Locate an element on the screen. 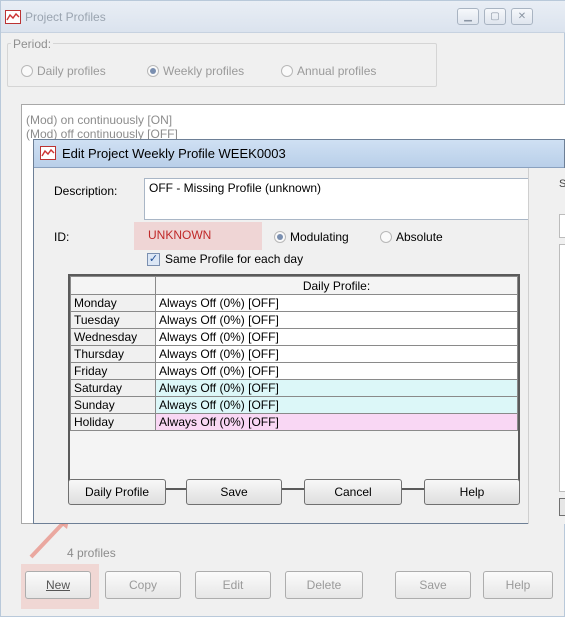 The image size is (565, 617). right-side-panel: S is located at coordinates (546, 346).